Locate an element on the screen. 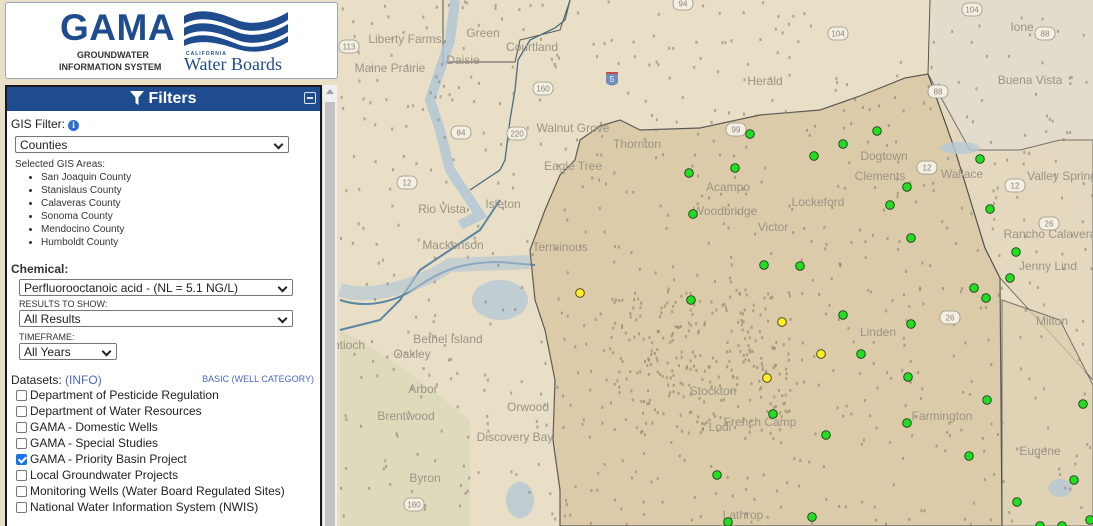 The height and width of the screenshot is (526, 1093). panel-scrollbar is located at coordinates (330, 305).